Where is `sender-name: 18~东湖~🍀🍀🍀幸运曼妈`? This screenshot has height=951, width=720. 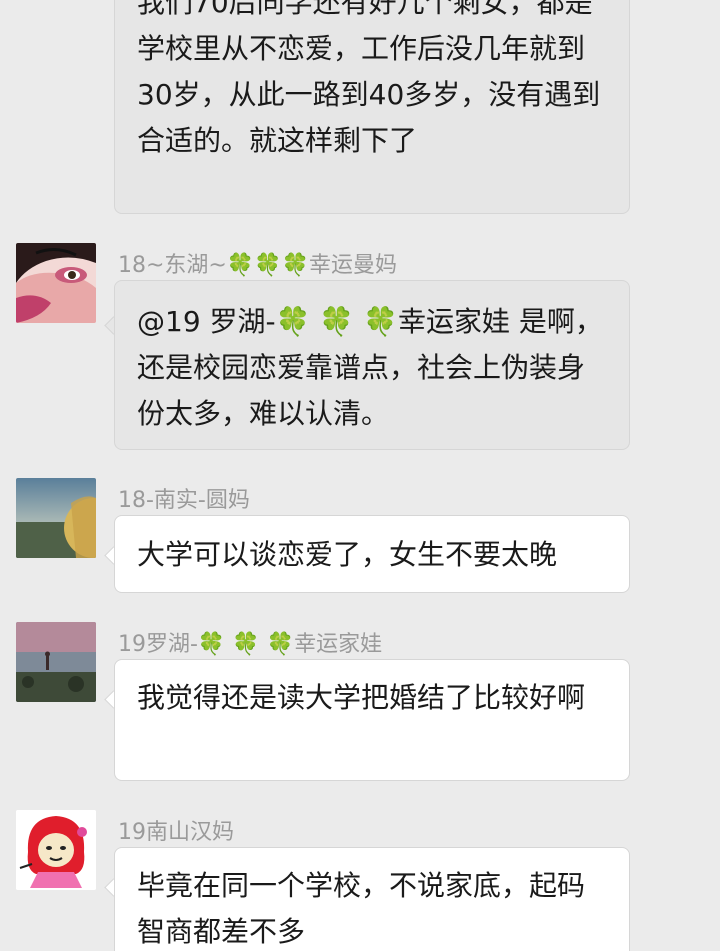
sender-name: 18~东湖~🍀🍀🍀幸运曼妈 is located at coordinates (257, 263).